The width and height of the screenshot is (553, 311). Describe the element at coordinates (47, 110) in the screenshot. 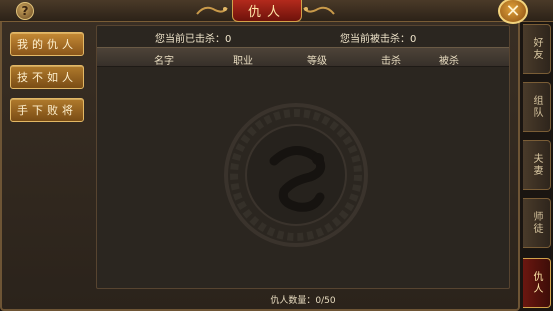

I see `nav-defeated-foes-button: 手下败将` at that location.